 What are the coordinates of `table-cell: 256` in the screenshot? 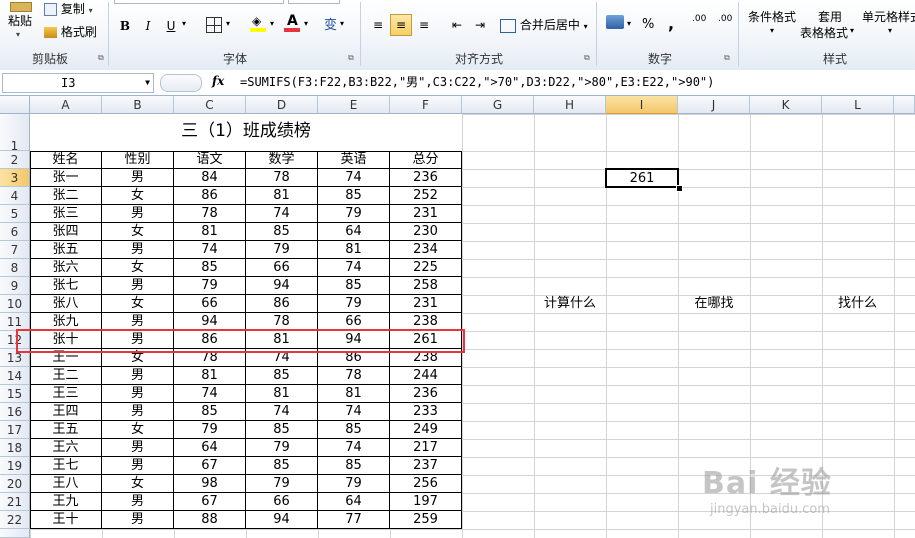 It's located at (426, 484).